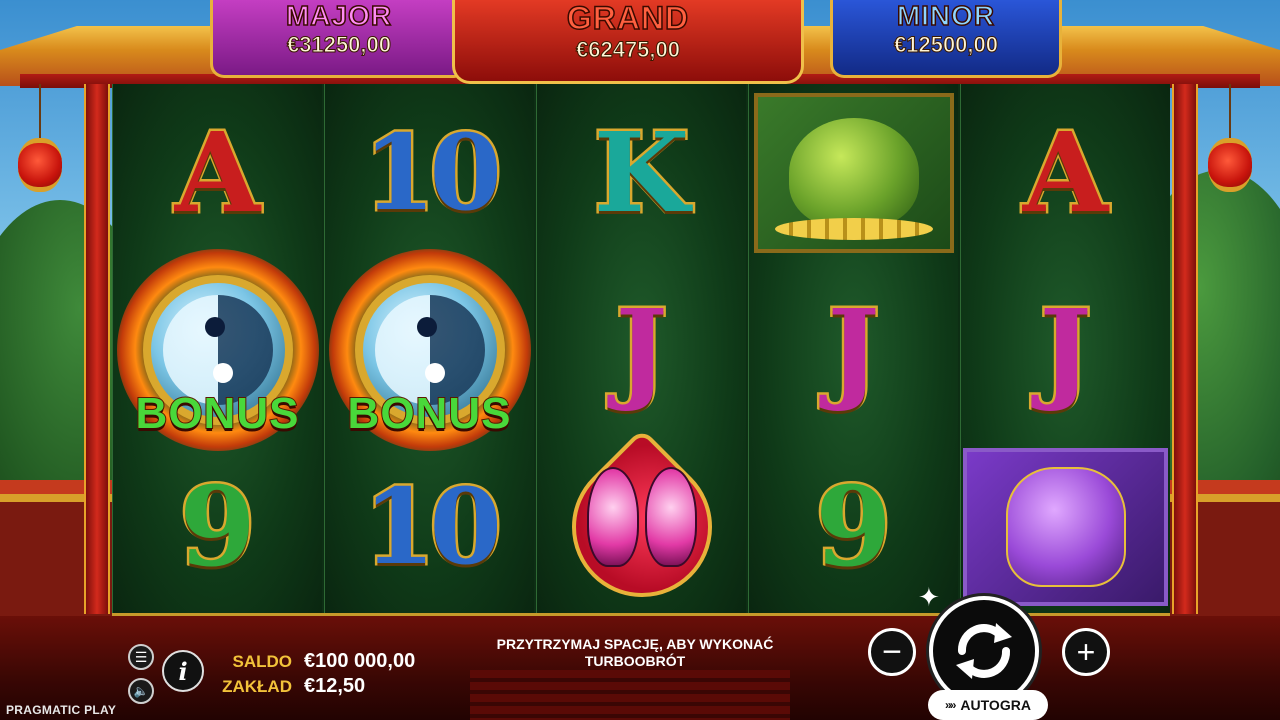 This screenshot has height=720, width=1280. Describe the element at coordinates (853, 228) in the screenshot. I see `coins-icon` at that location.